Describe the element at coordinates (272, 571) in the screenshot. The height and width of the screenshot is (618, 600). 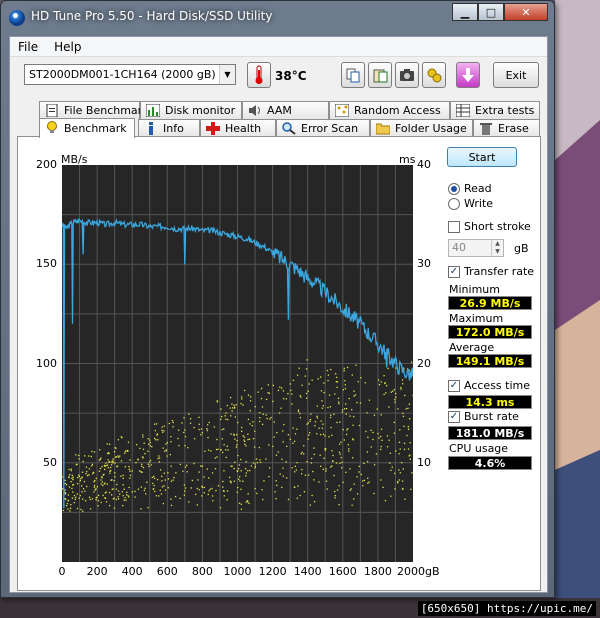
I see `x-tick-label: 1200` at that location.